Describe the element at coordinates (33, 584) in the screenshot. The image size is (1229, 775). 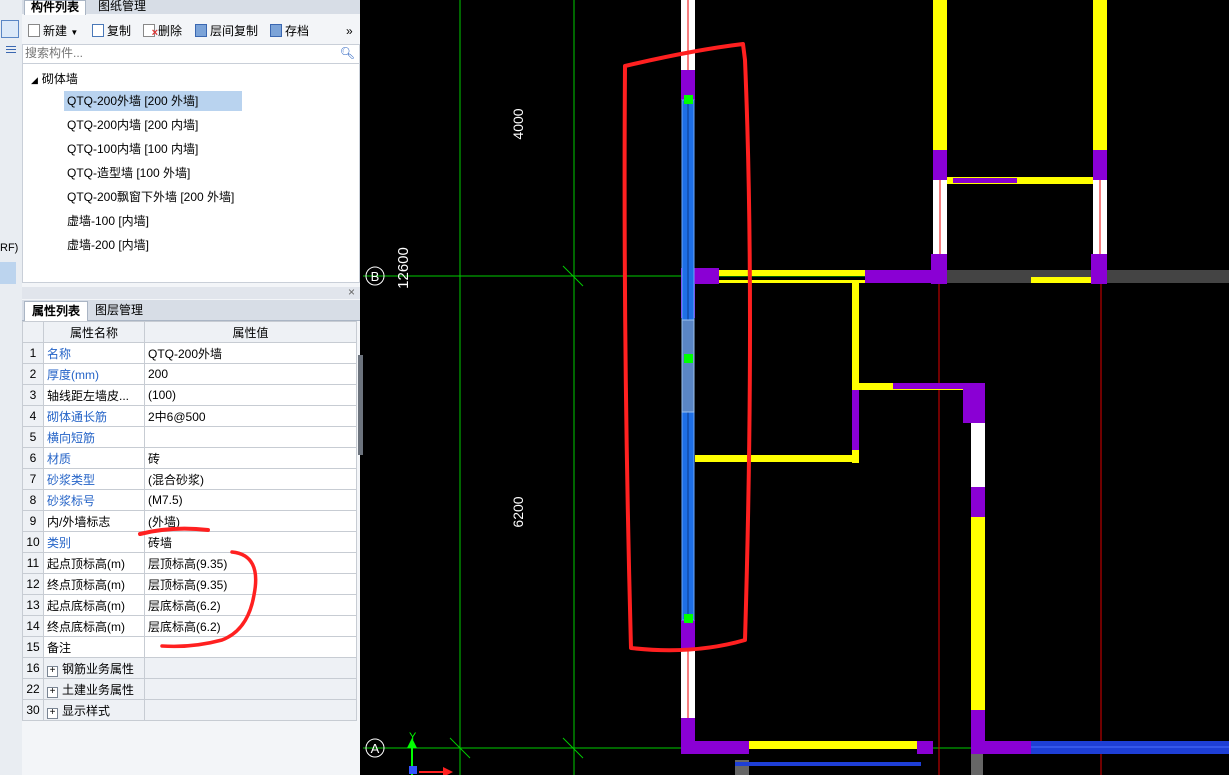
I see `row-number: 12` at that location.